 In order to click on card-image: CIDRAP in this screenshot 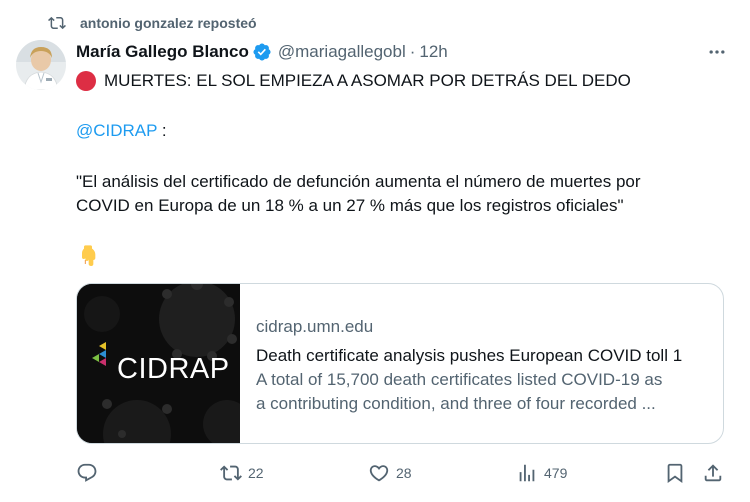, I will do `click(158, 363)`.